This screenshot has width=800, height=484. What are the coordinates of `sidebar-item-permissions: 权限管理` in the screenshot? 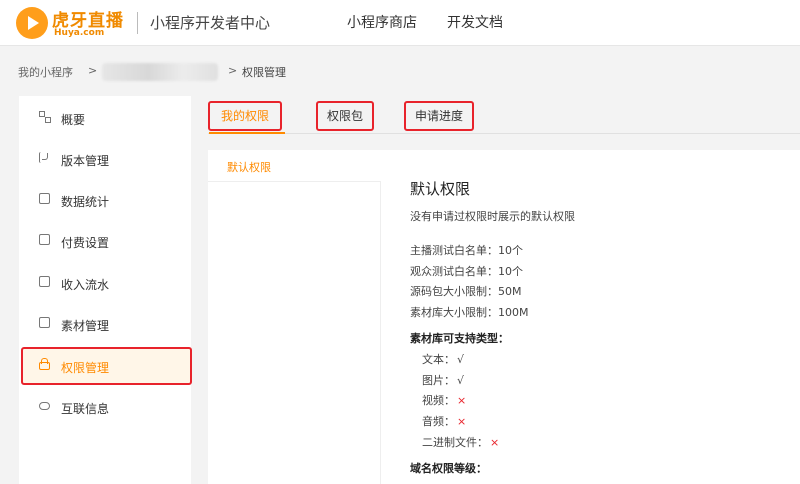 It's located at (106, 366).